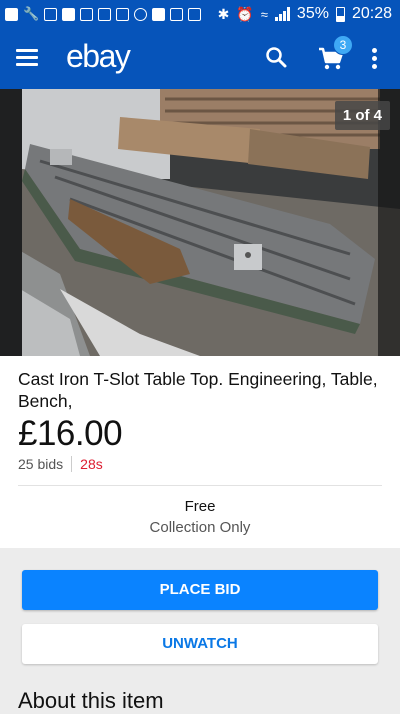  Describe the element at coordinates (27, 58) in the screenshot. I see `menu-icon` at that location.